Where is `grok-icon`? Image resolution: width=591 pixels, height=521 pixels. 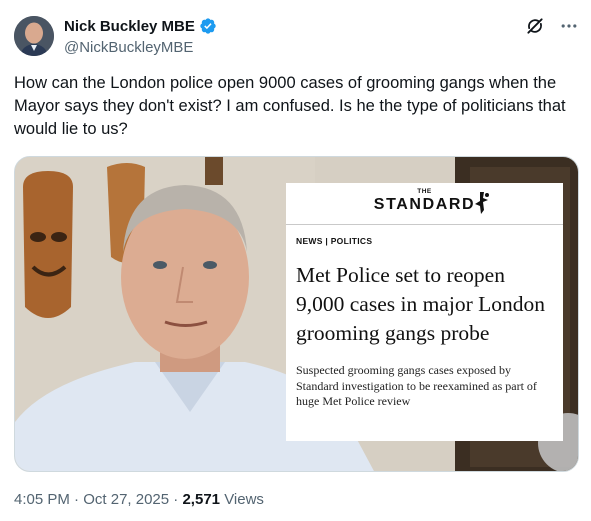 grok-icon is located at coordinates (535, 26).